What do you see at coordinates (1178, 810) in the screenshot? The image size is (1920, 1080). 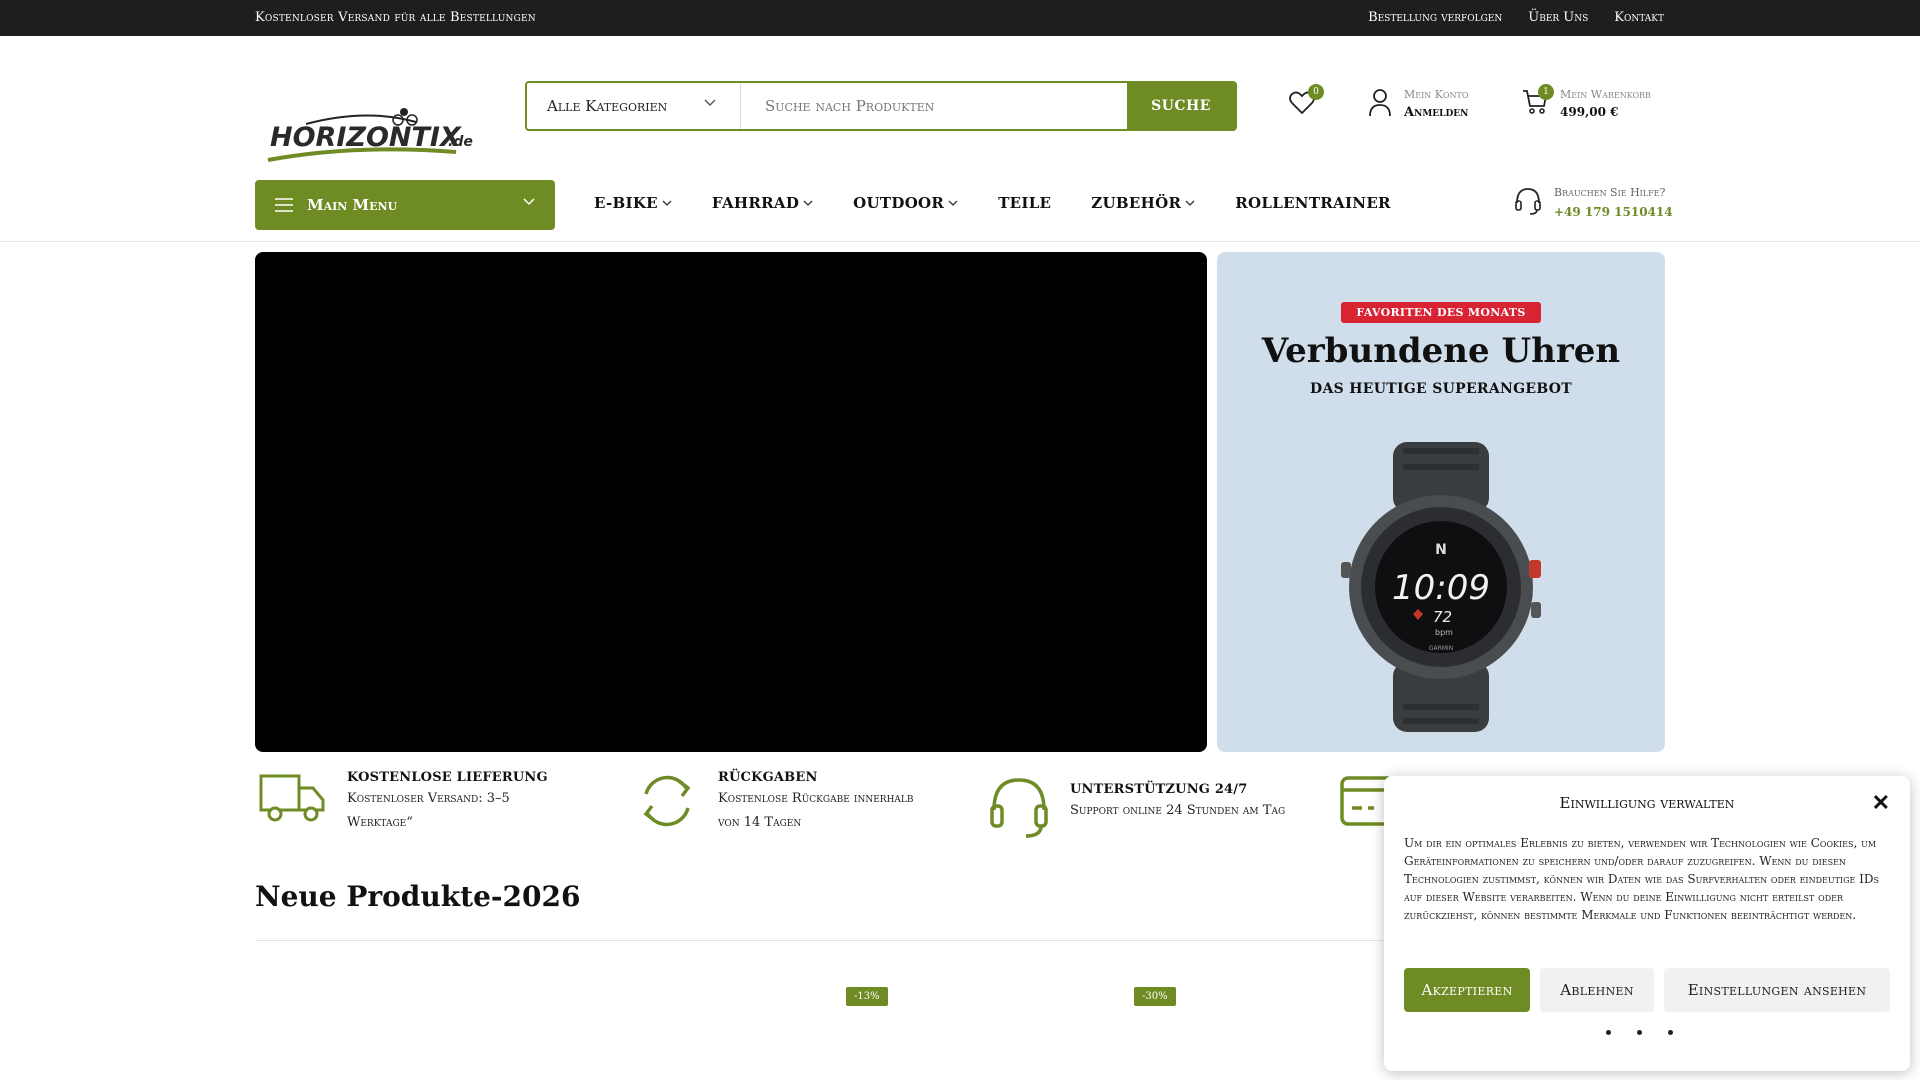 I see `feature-desc: Support online 24 Stunden am Tag` at bounding box center [1178, 810].